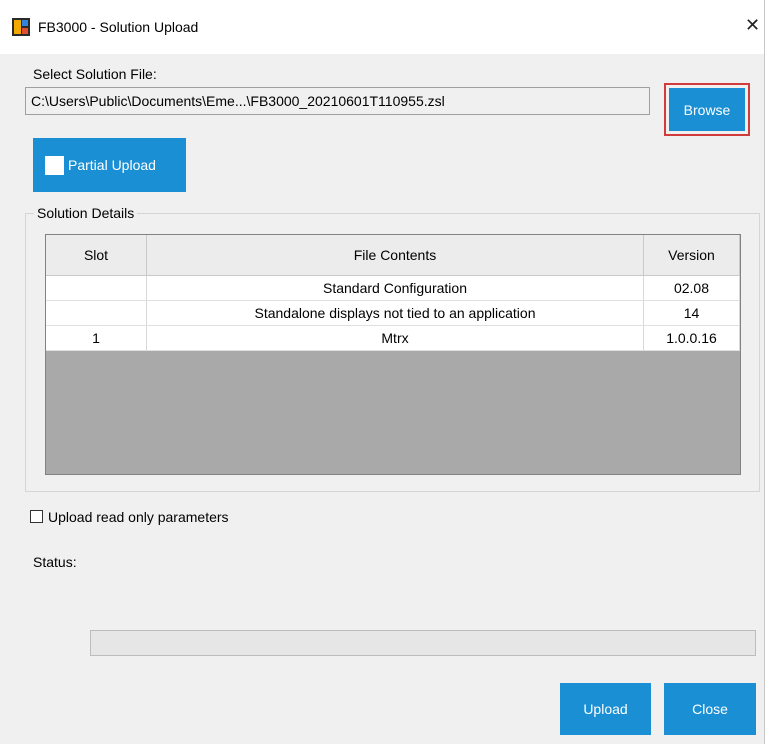 Image resolution: width=765 pixels, height=744 pixels. I want to click on partial-upload-button: Partial Upload, so click(109, 165).